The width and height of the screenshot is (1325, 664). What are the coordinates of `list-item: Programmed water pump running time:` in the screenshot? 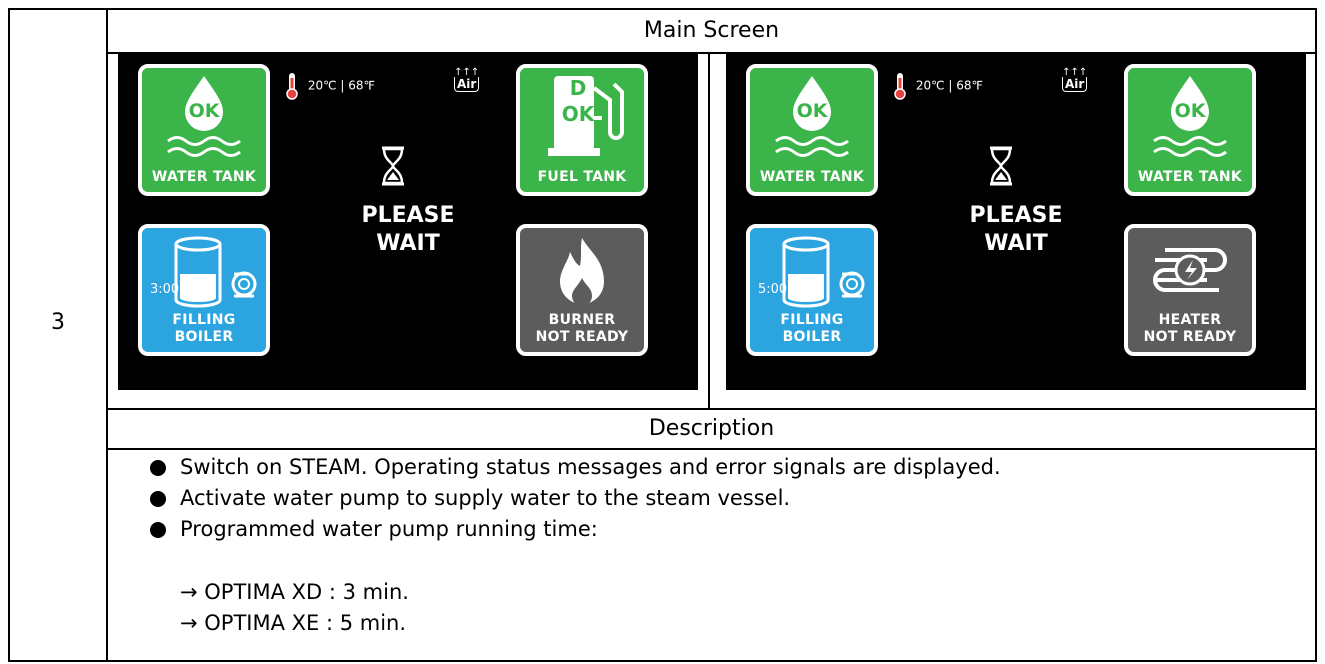 It's located at (575, 529).